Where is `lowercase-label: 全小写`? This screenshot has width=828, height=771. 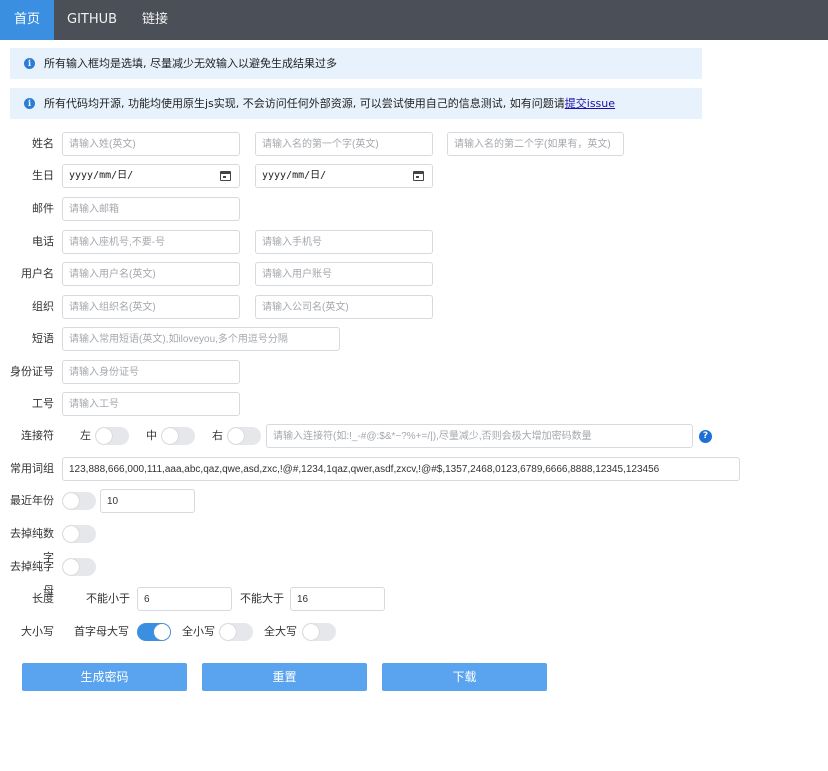 lowercase-label: 全小写 is located at coordinates (198, 631).